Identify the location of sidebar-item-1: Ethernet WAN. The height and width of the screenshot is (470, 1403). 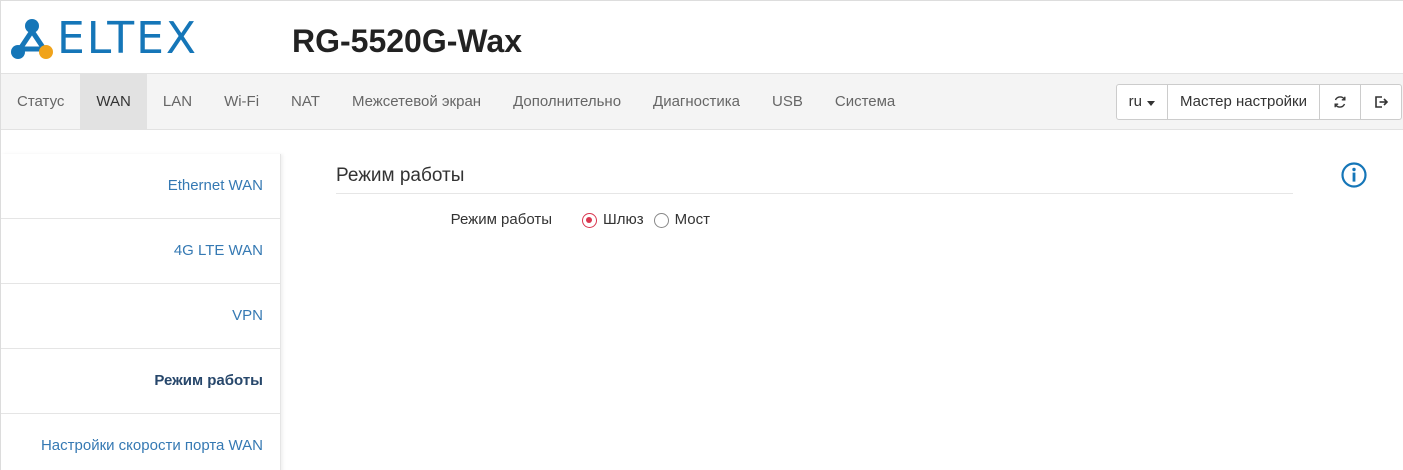
(140, 186).